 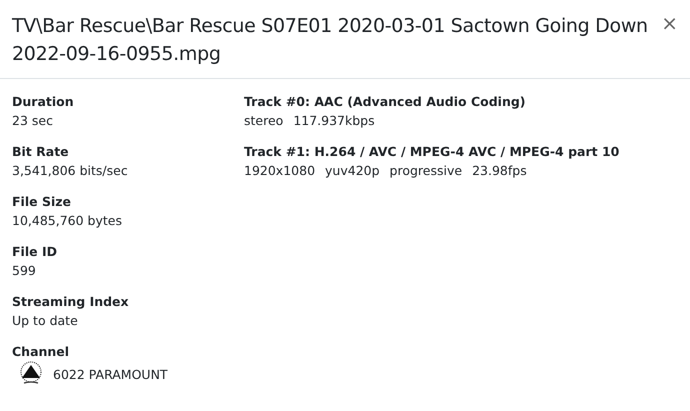 What do you see at coordinates (385, 102) in the screenshot?
I see `track-title: Track #0: AAC (Advanced Audio Coding)` at bounding box center [385, 102].